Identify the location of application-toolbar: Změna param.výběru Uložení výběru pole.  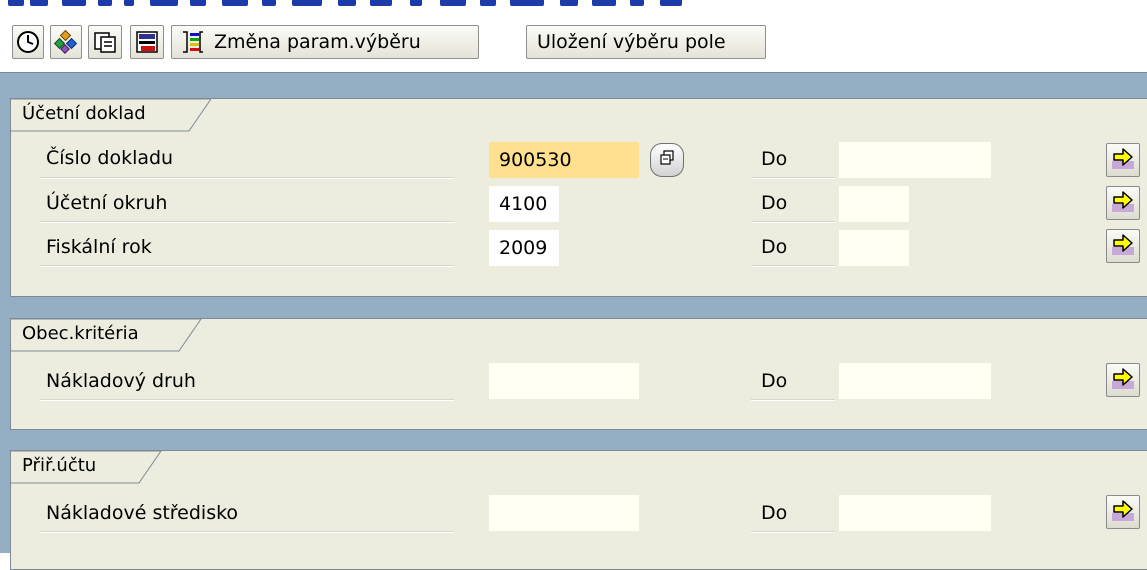
(573, 42).